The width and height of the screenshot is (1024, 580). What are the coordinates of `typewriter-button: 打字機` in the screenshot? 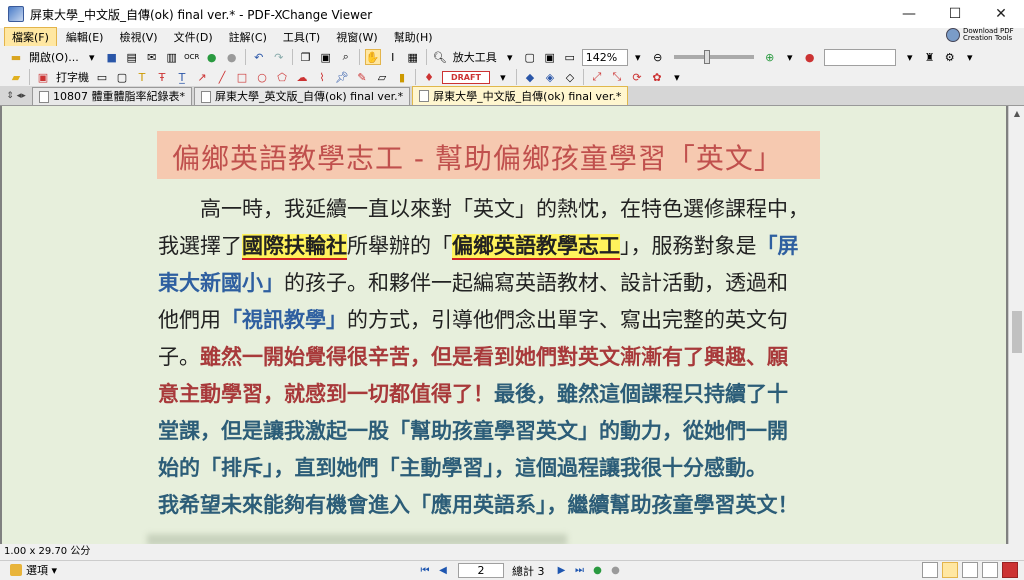 It's located at (72, 77).